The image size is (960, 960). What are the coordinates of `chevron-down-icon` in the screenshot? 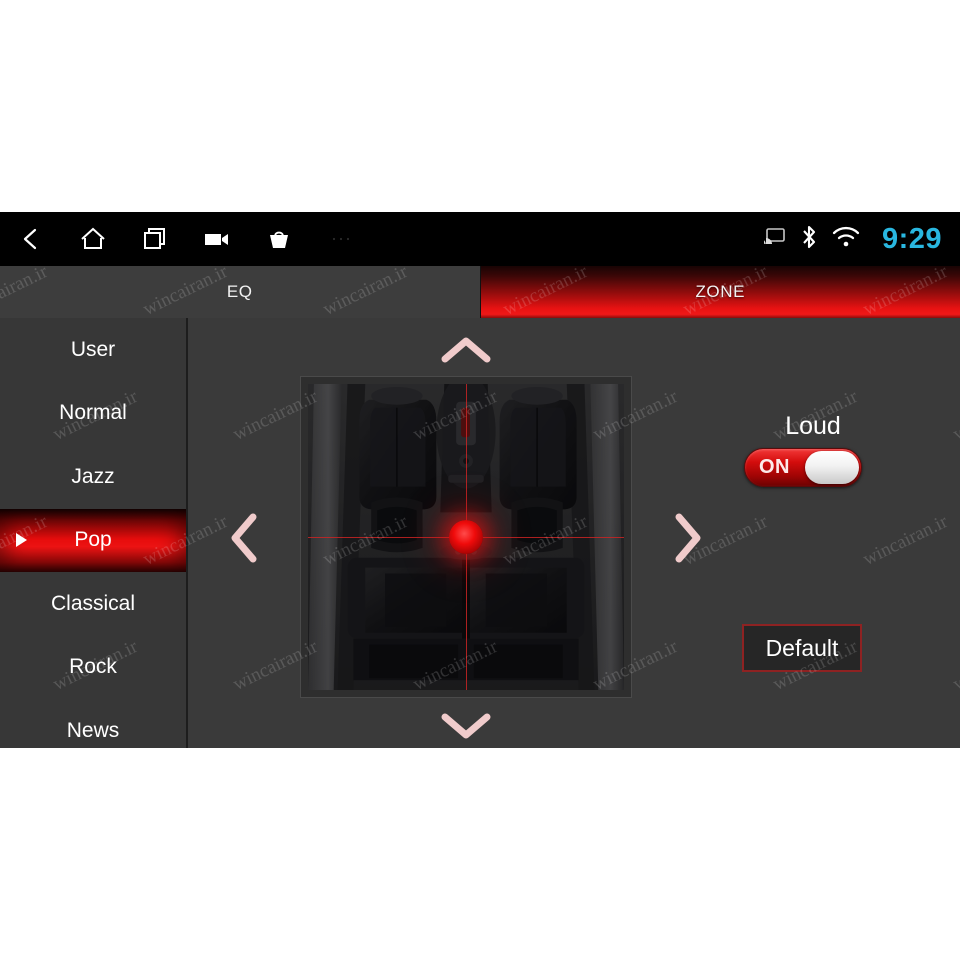 It's located at (466, 726).